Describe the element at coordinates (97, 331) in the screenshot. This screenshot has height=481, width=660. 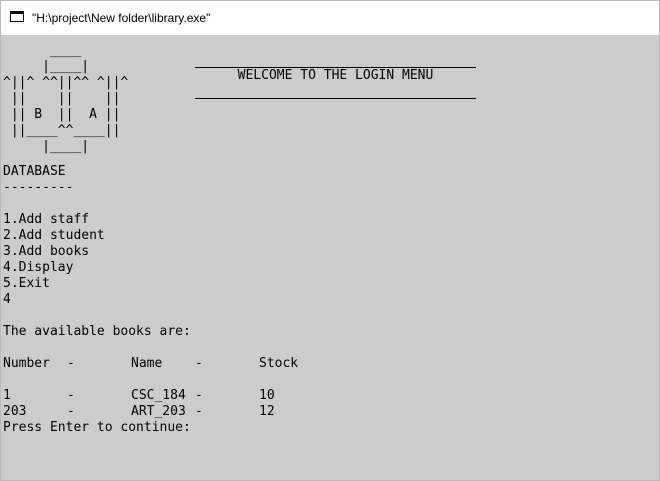
I see `books-heading: The available books are:` at that location.